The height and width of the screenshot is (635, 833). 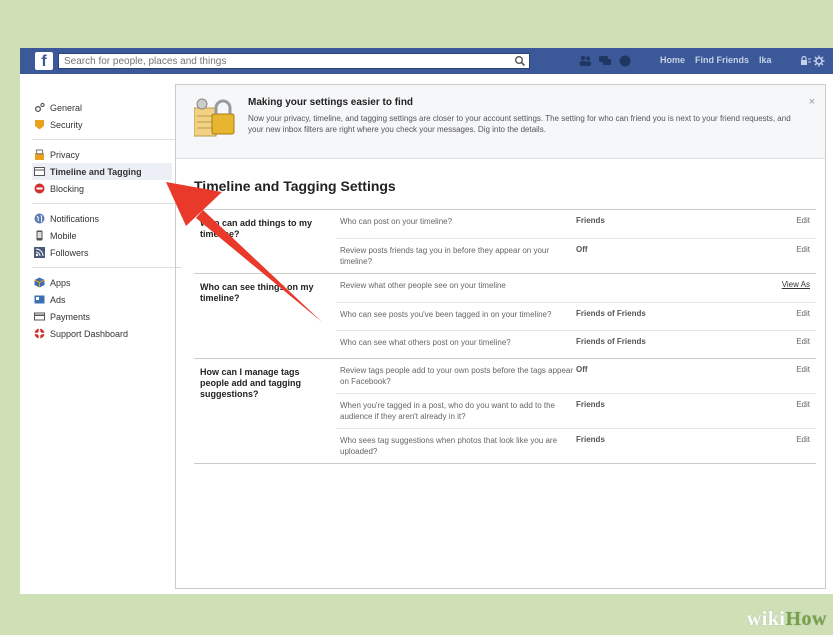 I want to click on setting-question: Who can post on your timeline?, so click(x=396, y=221).